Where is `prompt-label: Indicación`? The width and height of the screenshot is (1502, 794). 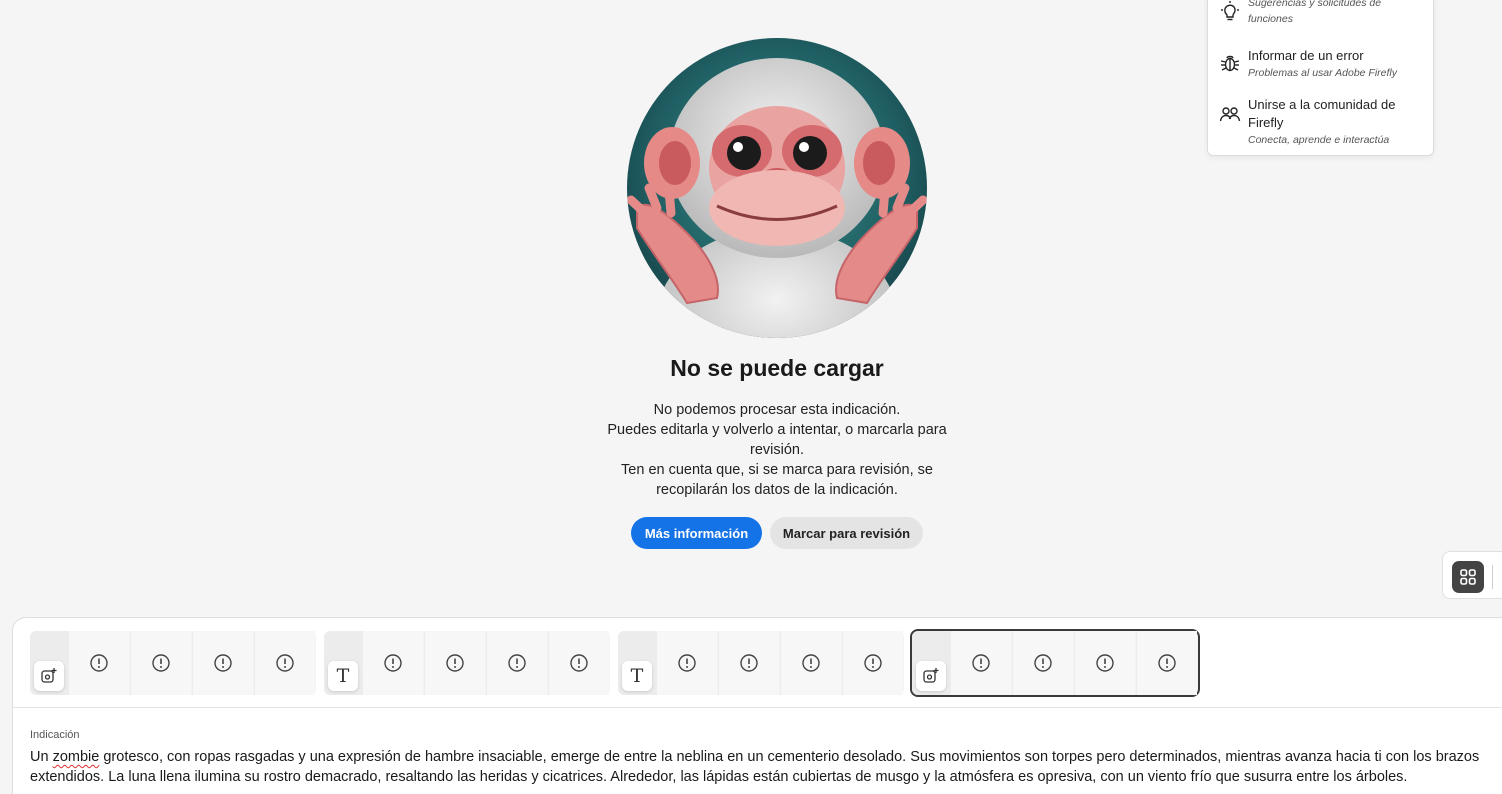 prompt-label: Indicación is located at coordinates (55, 735).